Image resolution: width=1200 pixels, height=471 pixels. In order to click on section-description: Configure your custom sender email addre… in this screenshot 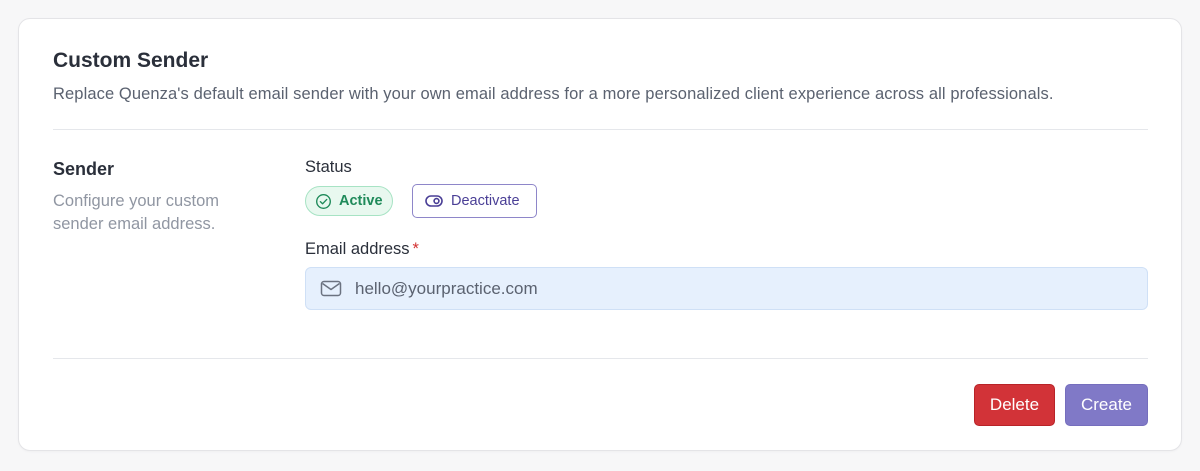, I will do `click(136, 212)`.